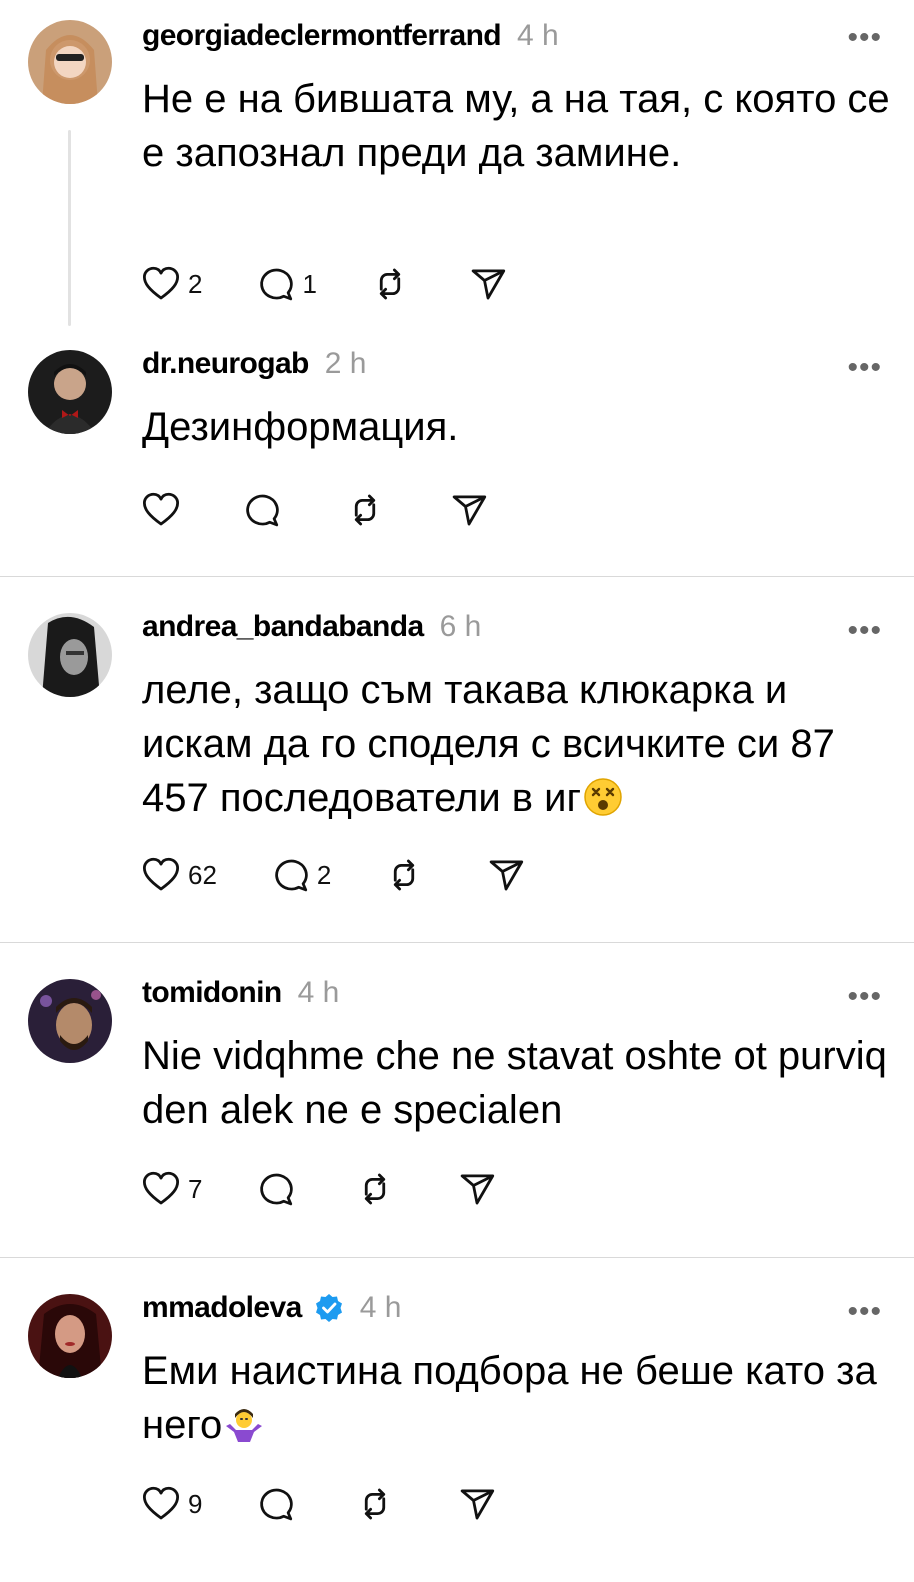 The height and width of the screenshot is (1582, 914). I want to click on like-button: 62, so click(178, 875).